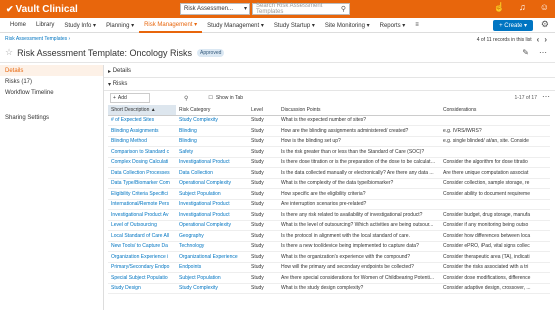  Describe the element at coordinates (513, 25) in the screenshot. I see `create-button: + Create ▾` at that location.